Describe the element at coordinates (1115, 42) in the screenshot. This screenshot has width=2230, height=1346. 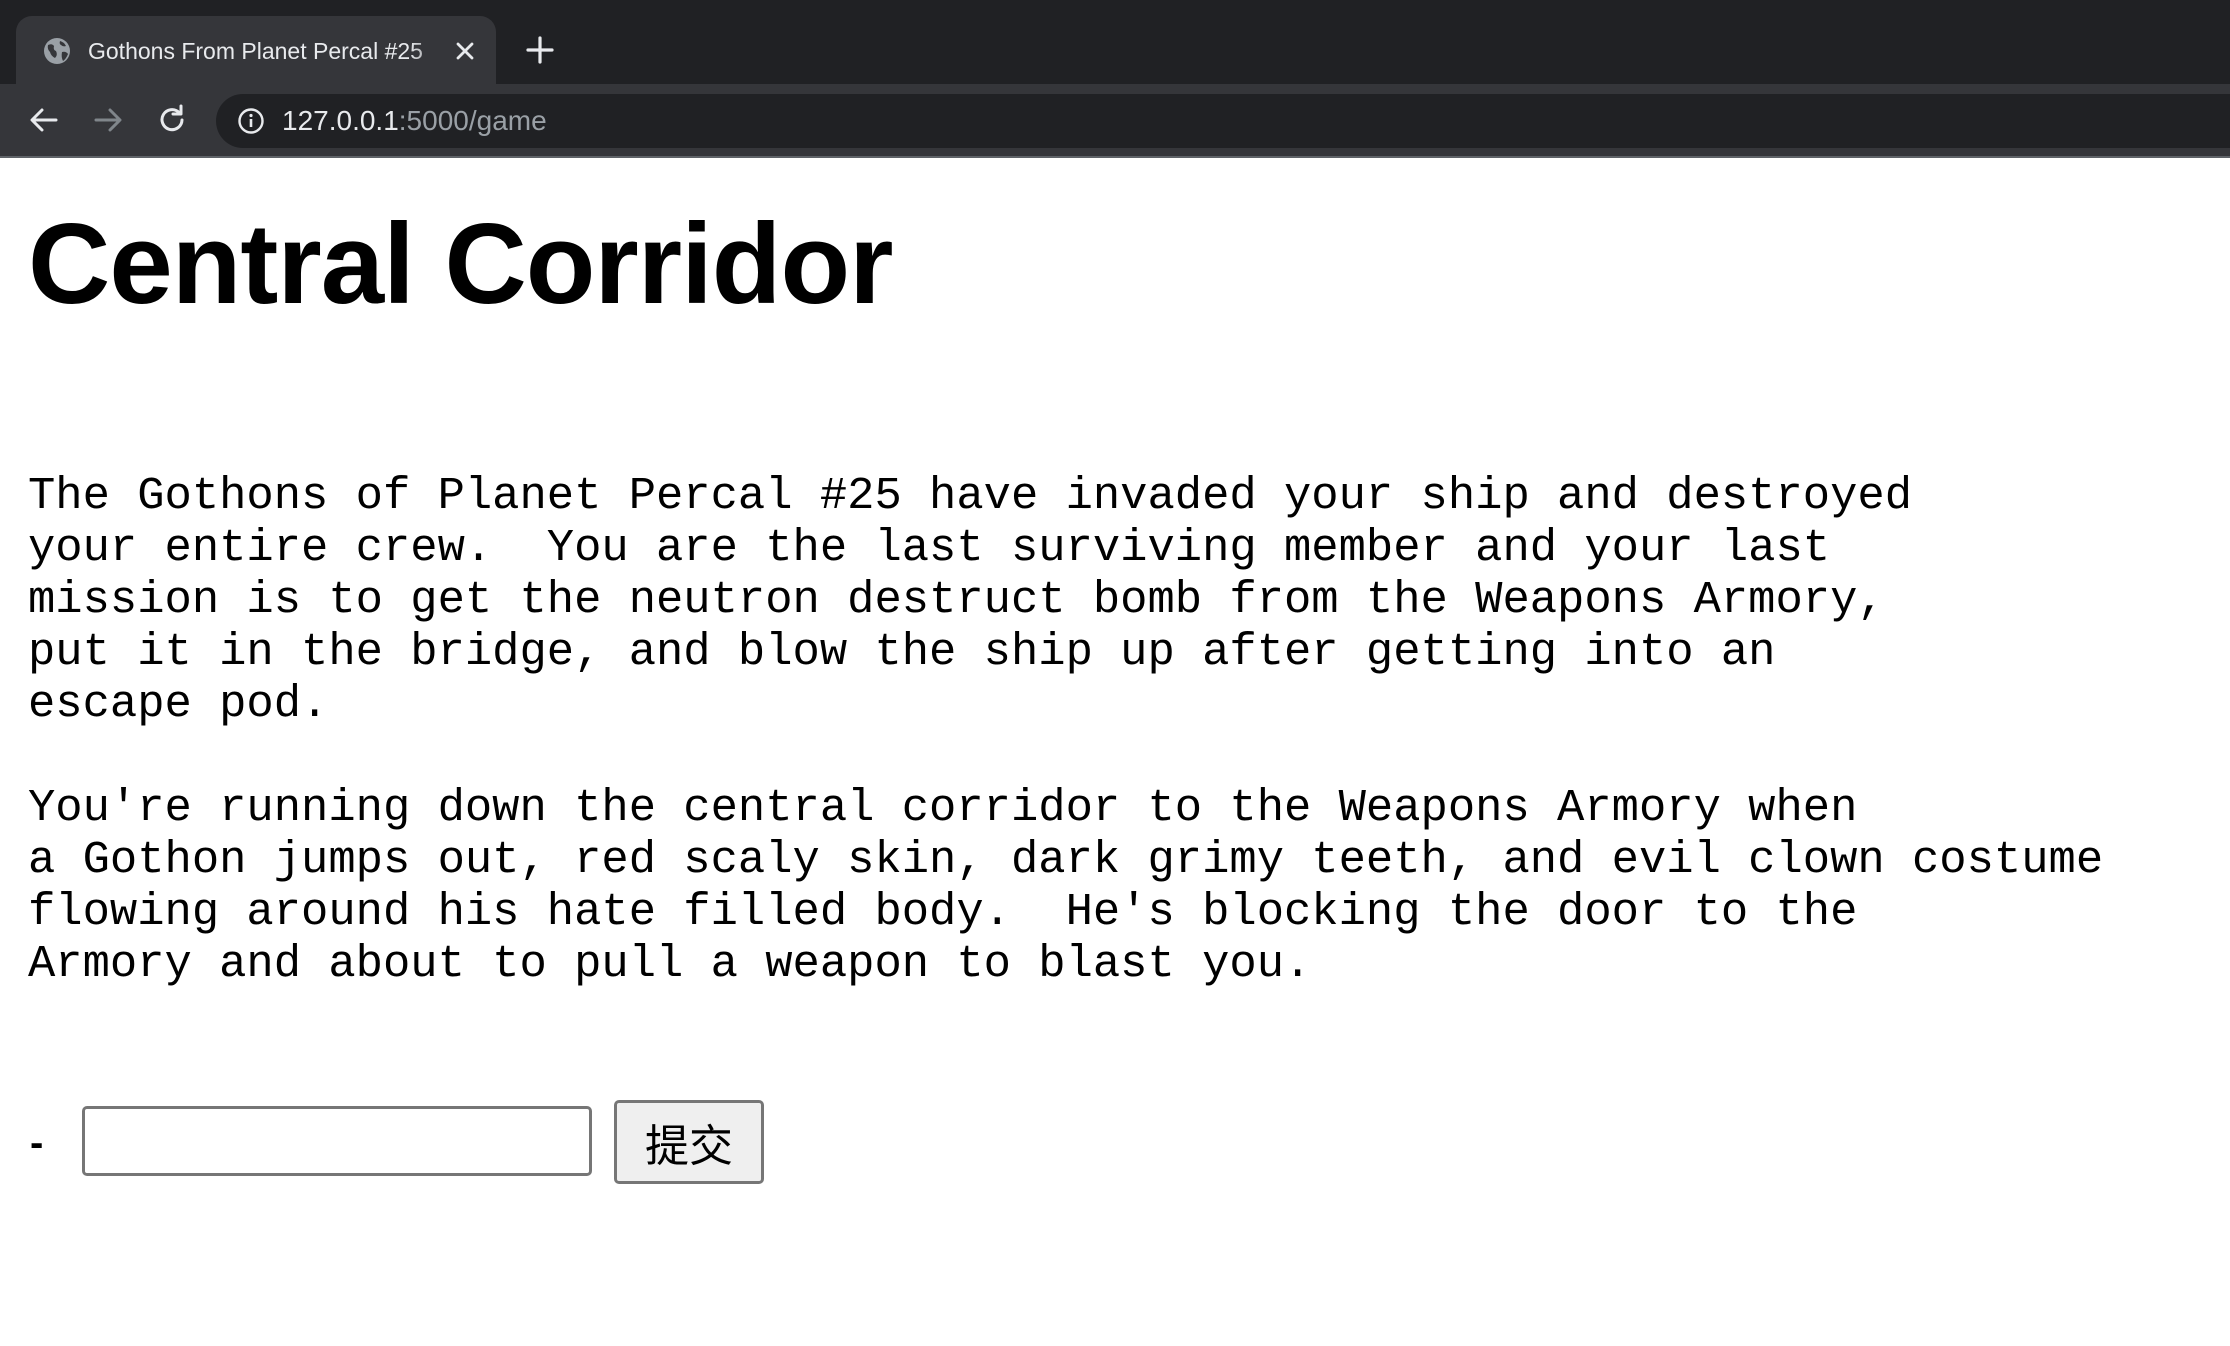
I see `tab-strip: Gothons From Planet Percal #25` at that location.